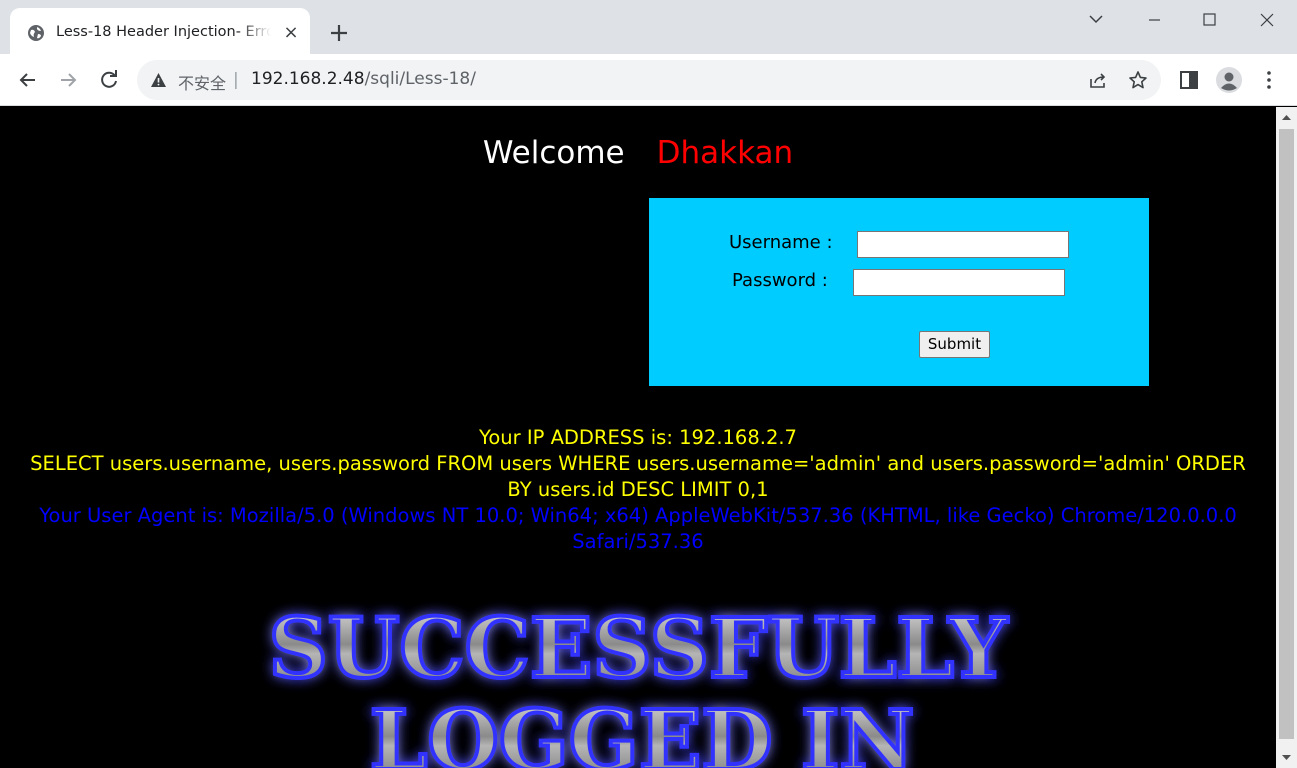  I want to click on welcome-heading: Welcome Dhakkan, so click(638, 153).